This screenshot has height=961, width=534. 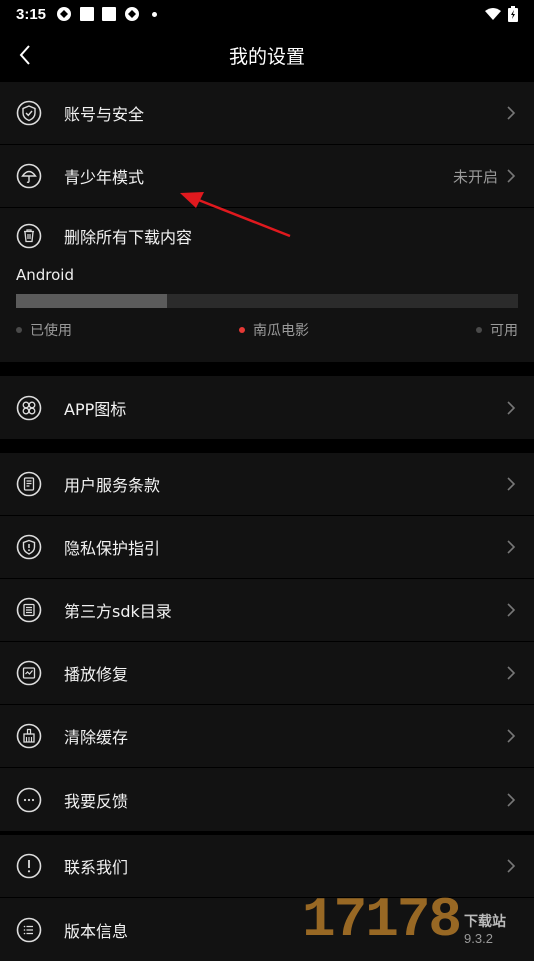 I want to click on watermark-version: 9.3.2, so click(x=478, y=938).